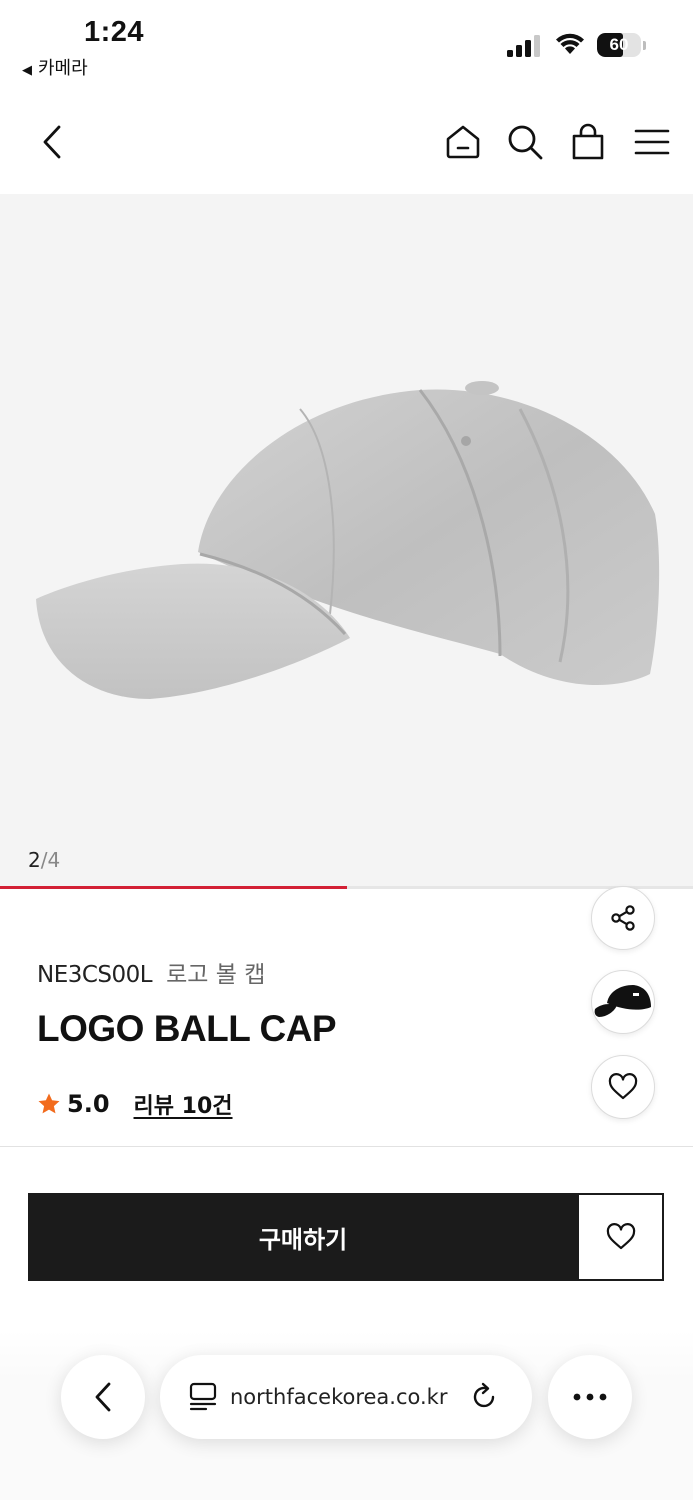  I want to click on browser-back-button, so click(103, 1397).